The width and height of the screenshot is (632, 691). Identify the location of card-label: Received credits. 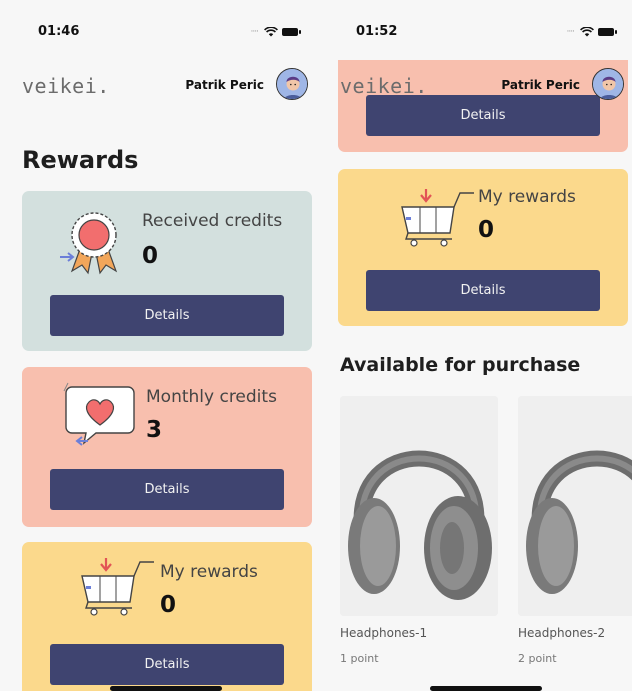
(212, 221).